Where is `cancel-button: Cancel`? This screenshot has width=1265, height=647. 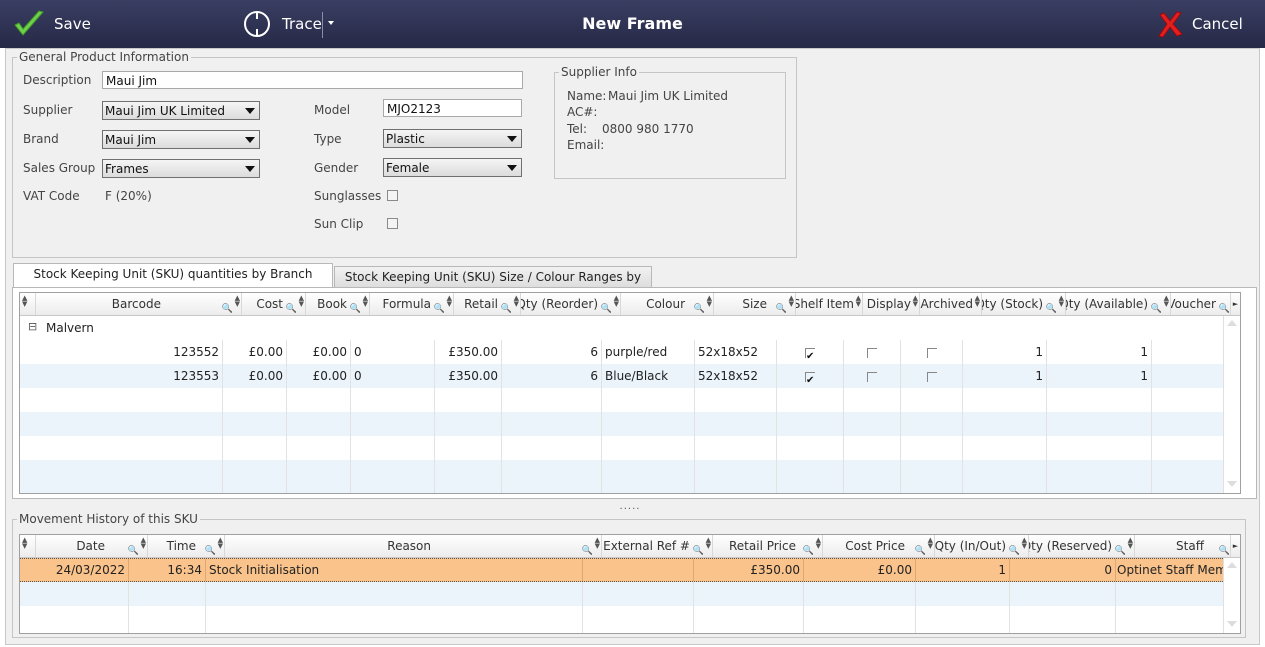 cancel-button: Cancel is located at coordinates (1199, 24).